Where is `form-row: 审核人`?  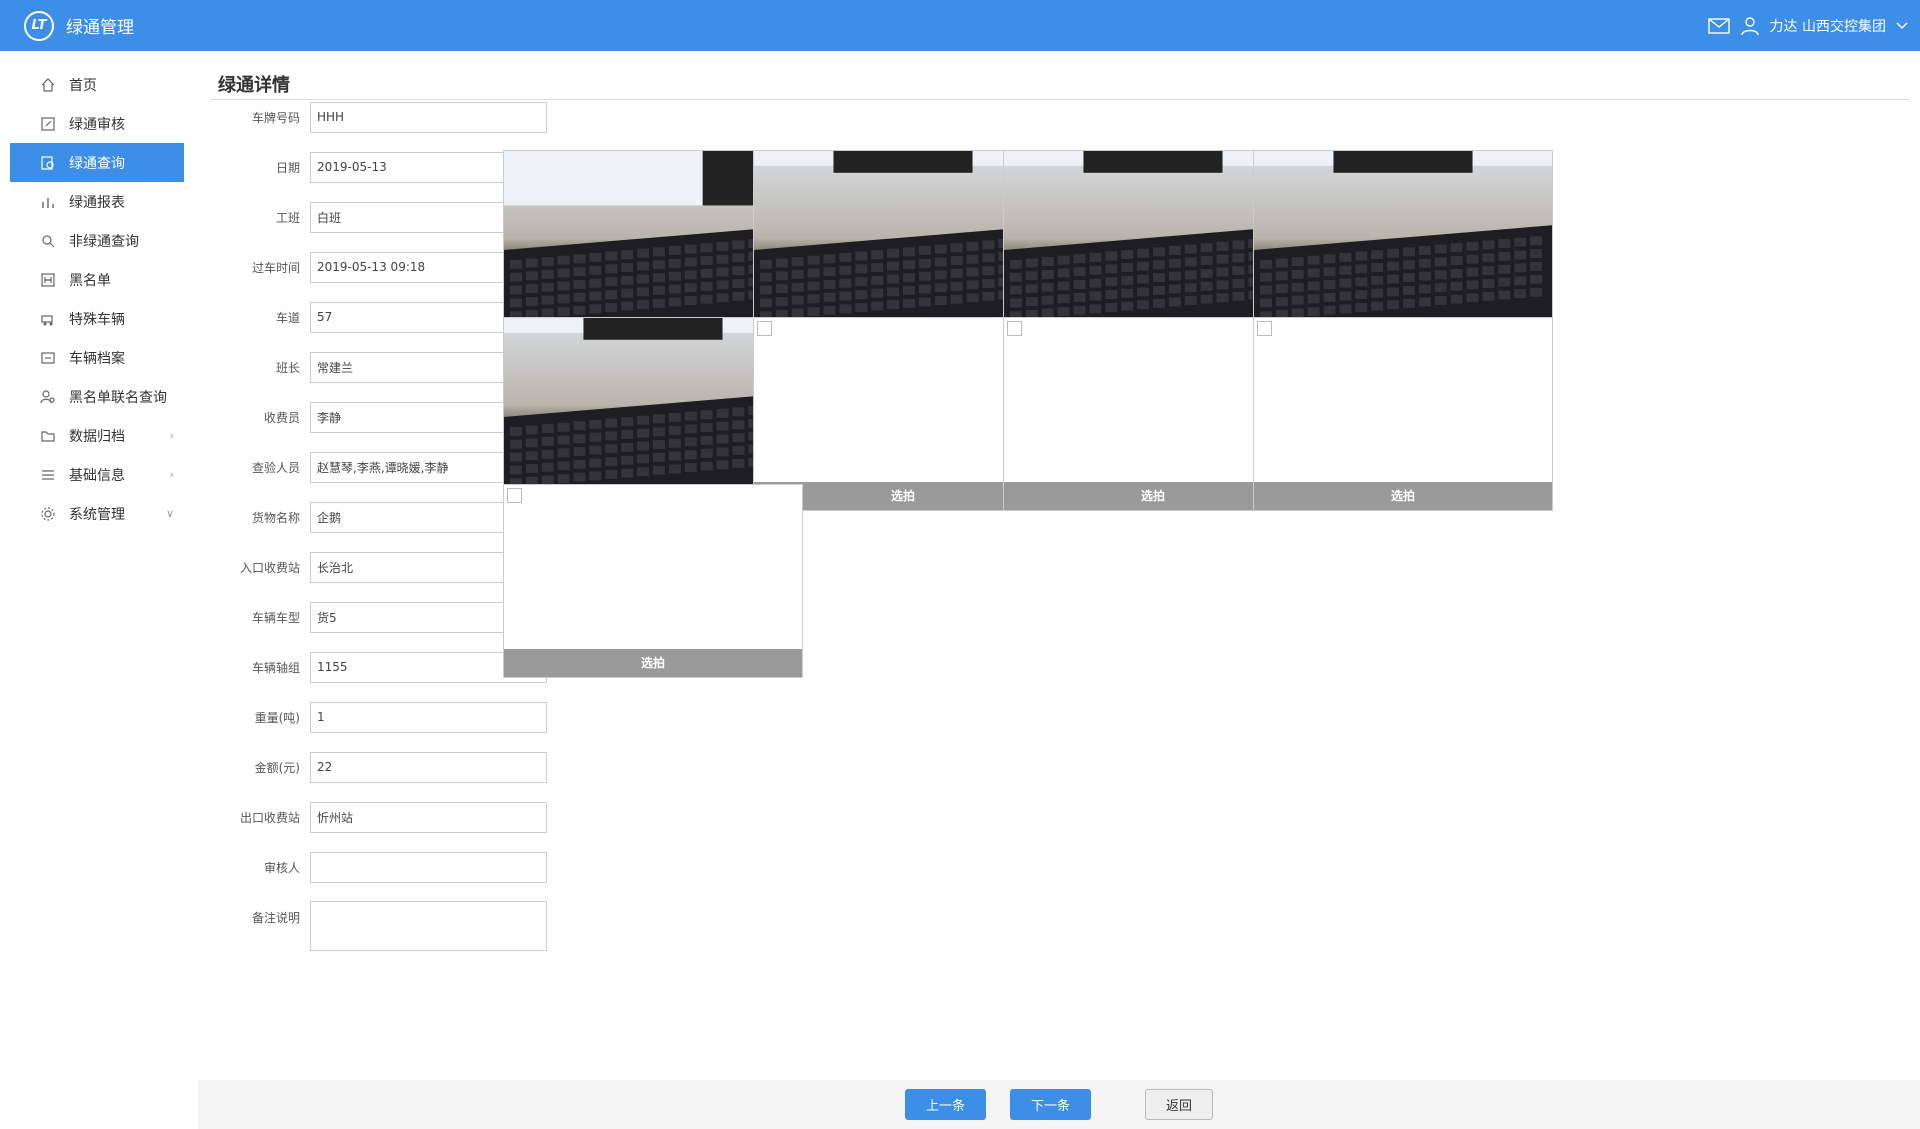 form-row: 审核人 is located at coordinates (378, 867).